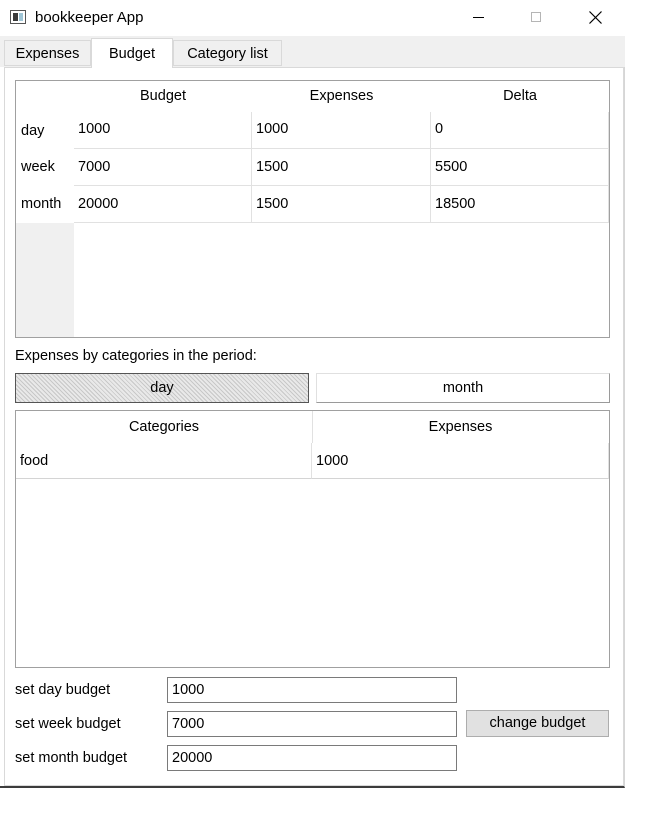  Describe the element at coordinates (18, 17) in the screenshot. I see `app-icon` at that location.